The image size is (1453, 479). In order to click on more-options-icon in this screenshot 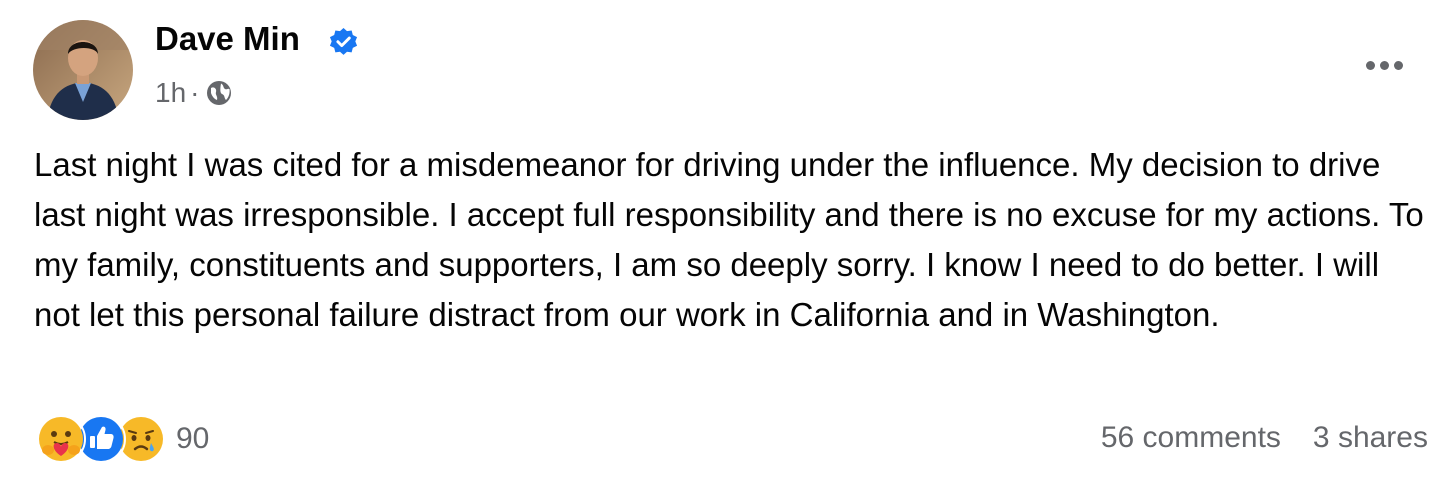, I will do `click(1384, 65)`.